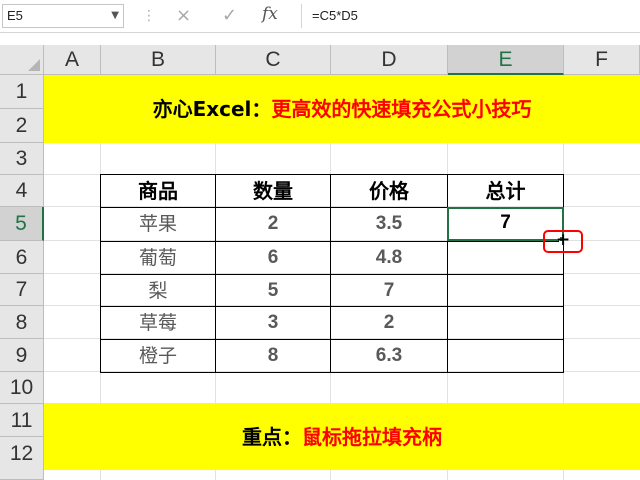 This screenshot has height=480, width=640. Describe the element at coordinates (158, 60) in the screenshot. I see `column-header-b: B` at that location.